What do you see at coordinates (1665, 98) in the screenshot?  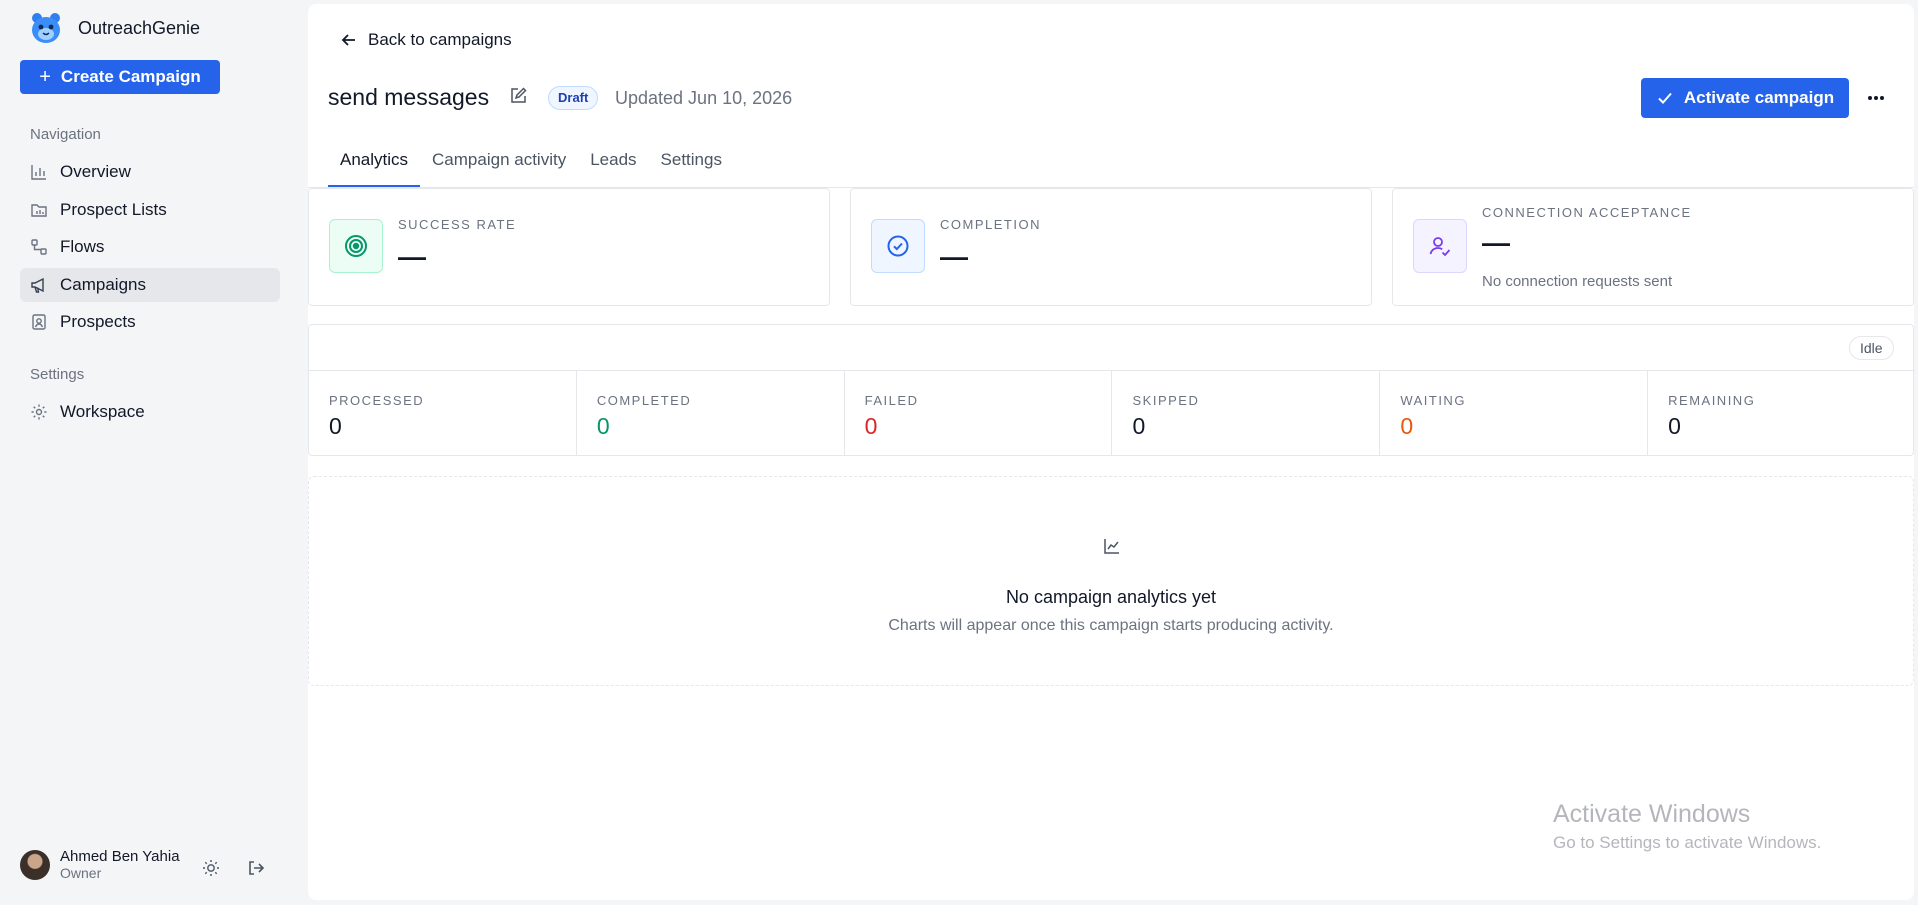 I see `check-icon` at bounding box center [1665, 98].